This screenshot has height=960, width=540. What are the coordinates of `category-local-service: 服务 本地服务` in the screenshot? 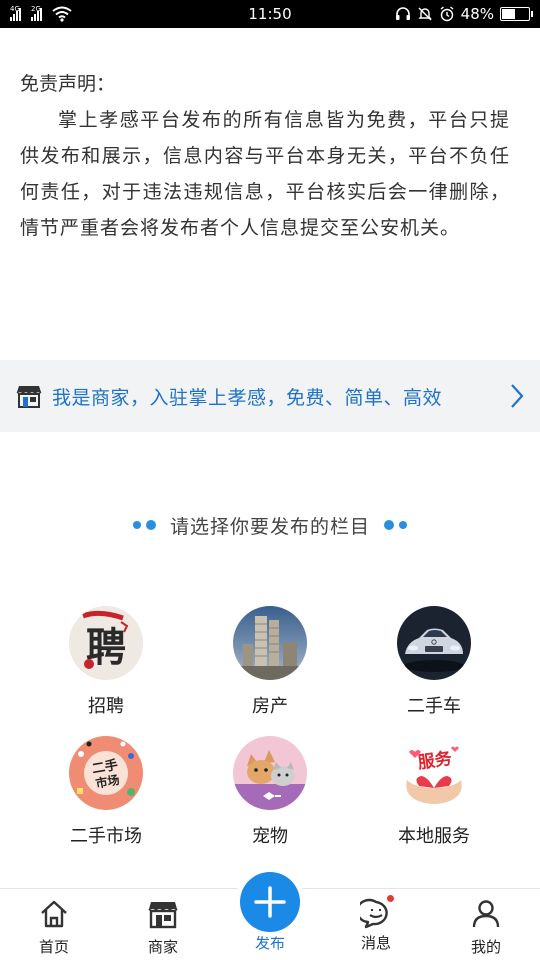 It's located at (434, 792).